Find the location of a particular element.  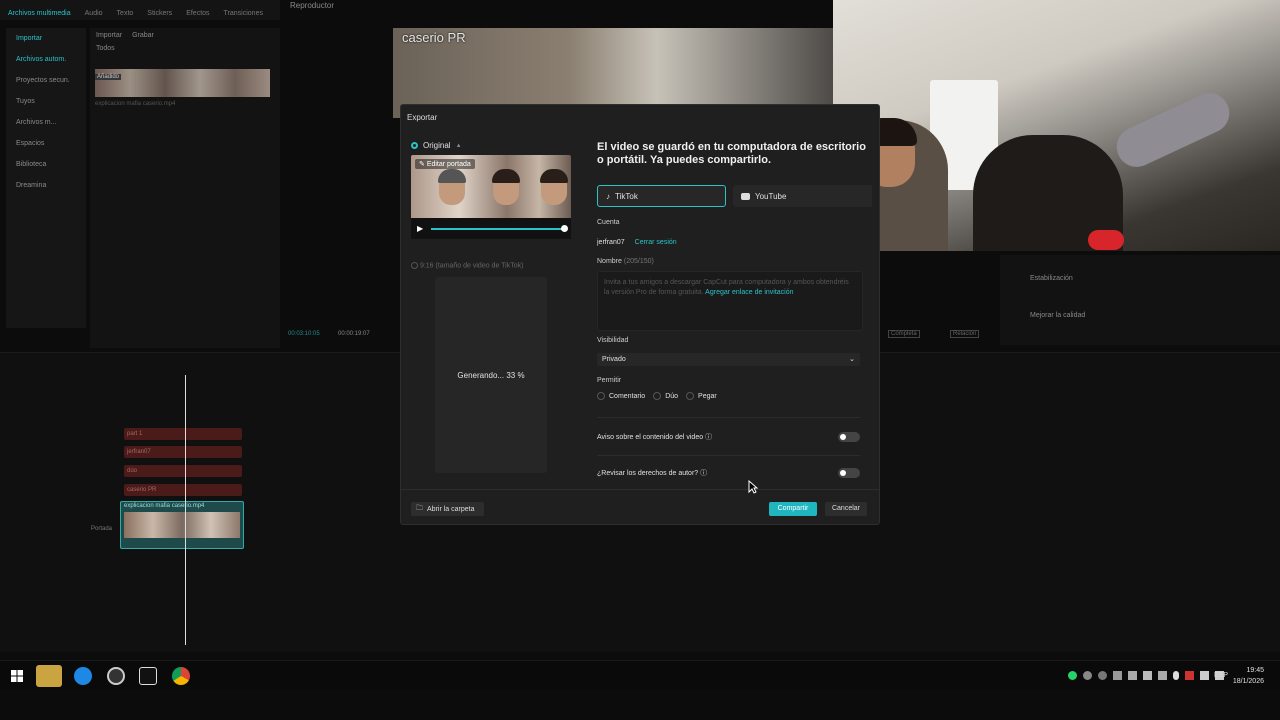

add-invite-link: Agregar enlace de invitación is located at coordinates (749, 292).